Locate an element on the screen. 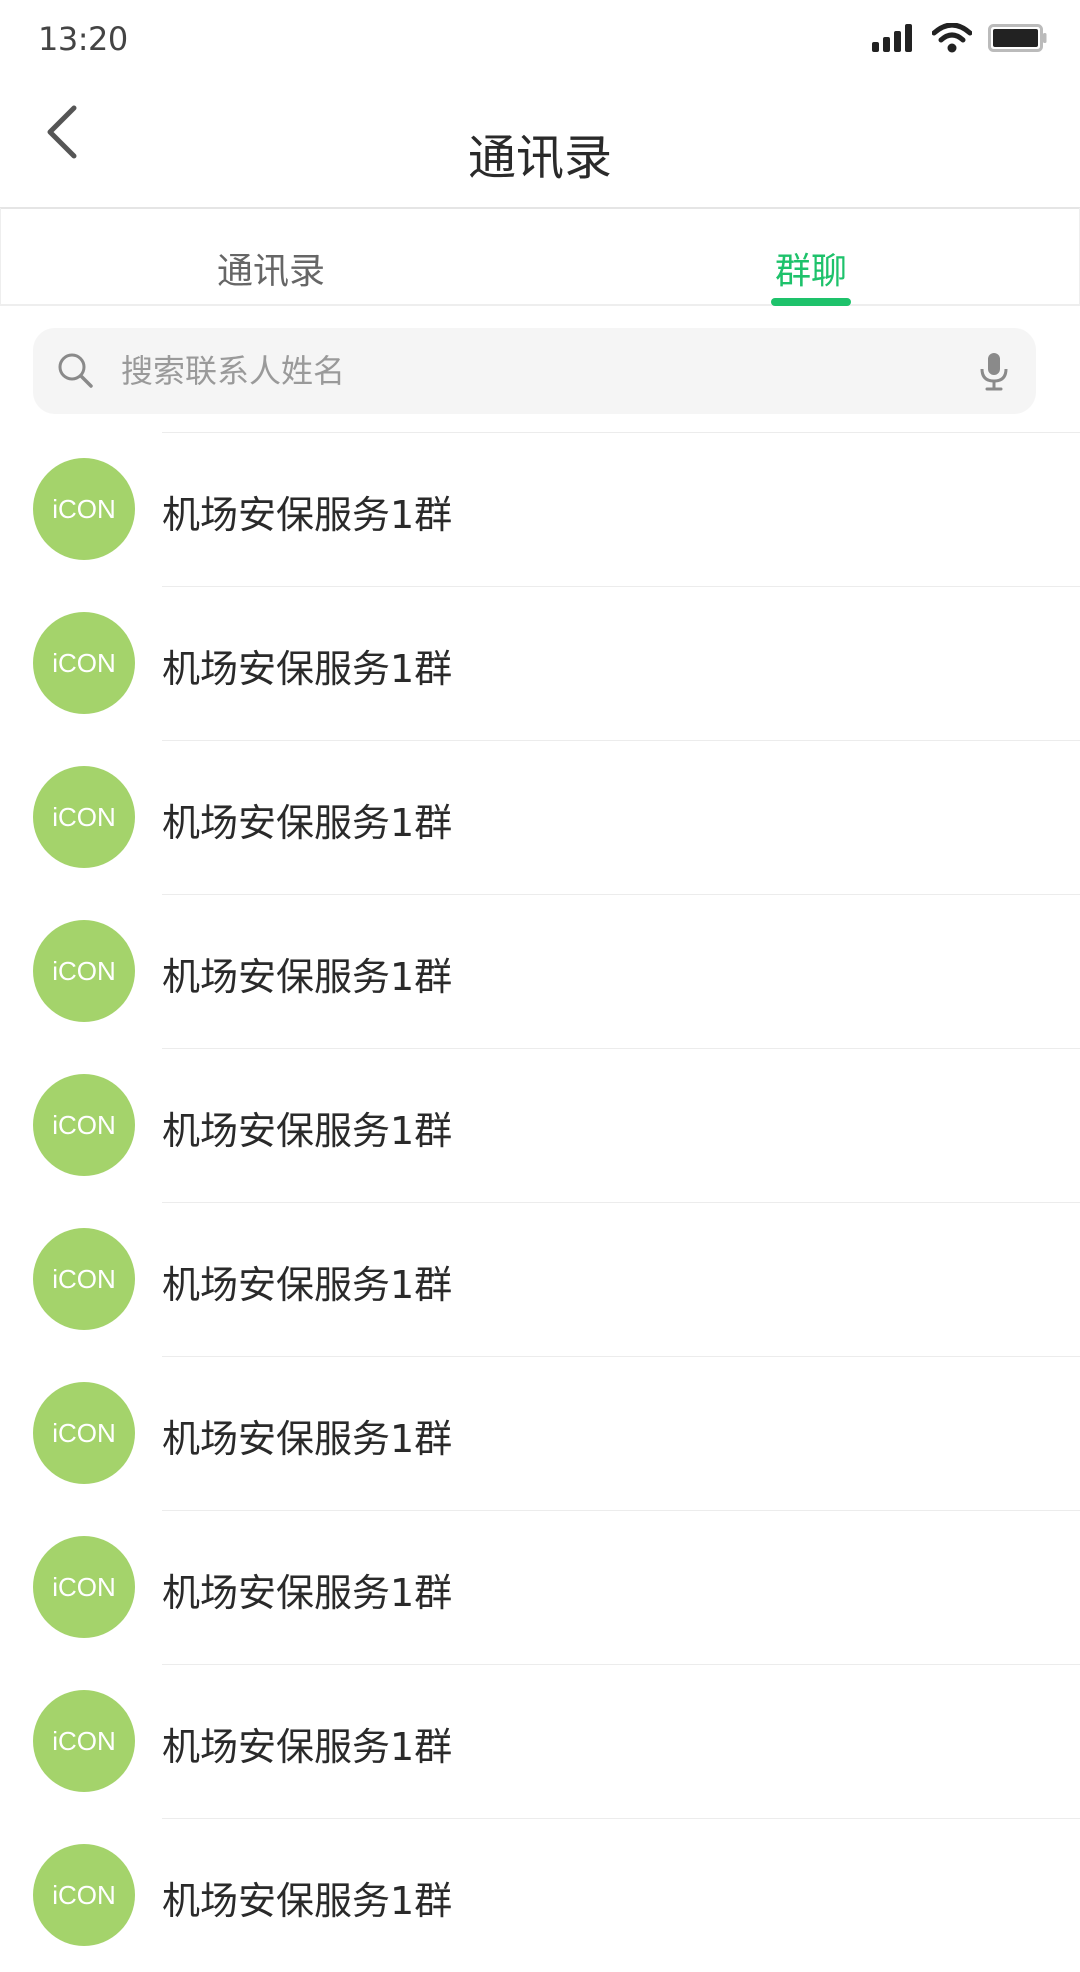 The image size is (1080, 1972). nav-bar: 通讯录 is located at coordinates (540, 143).